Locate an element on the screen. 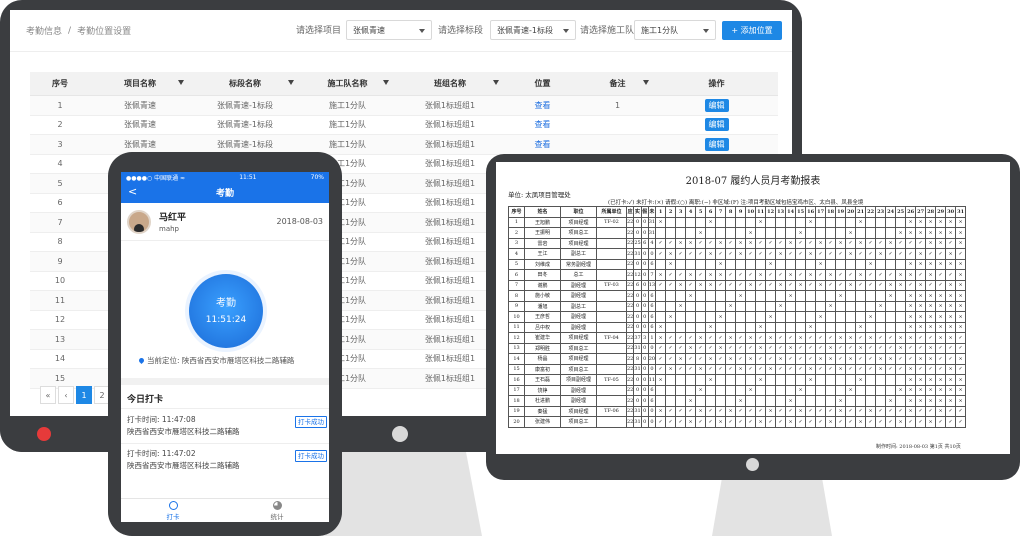 The image size is (1020, 536). attendance-cell: 潘旭 is located at coordinates (542, 306).